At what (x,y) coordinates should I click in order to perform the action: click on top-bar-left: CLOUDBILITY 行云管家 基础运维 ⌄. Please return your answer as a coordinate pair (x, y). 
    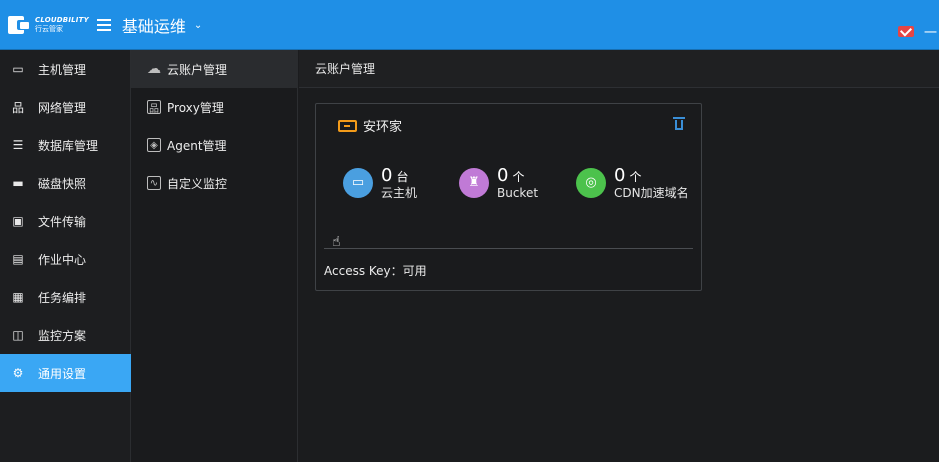
    Looking at the image, I should click on (105, 25).